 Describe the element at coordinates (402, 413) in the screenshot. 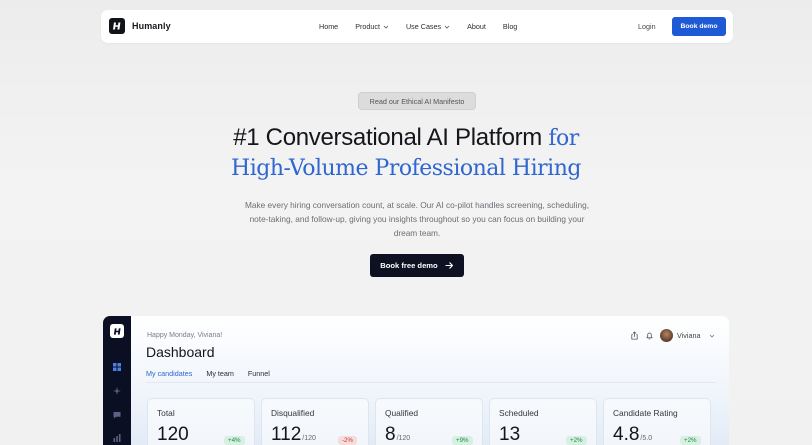

I see `stat-label: Qualified` at that location.